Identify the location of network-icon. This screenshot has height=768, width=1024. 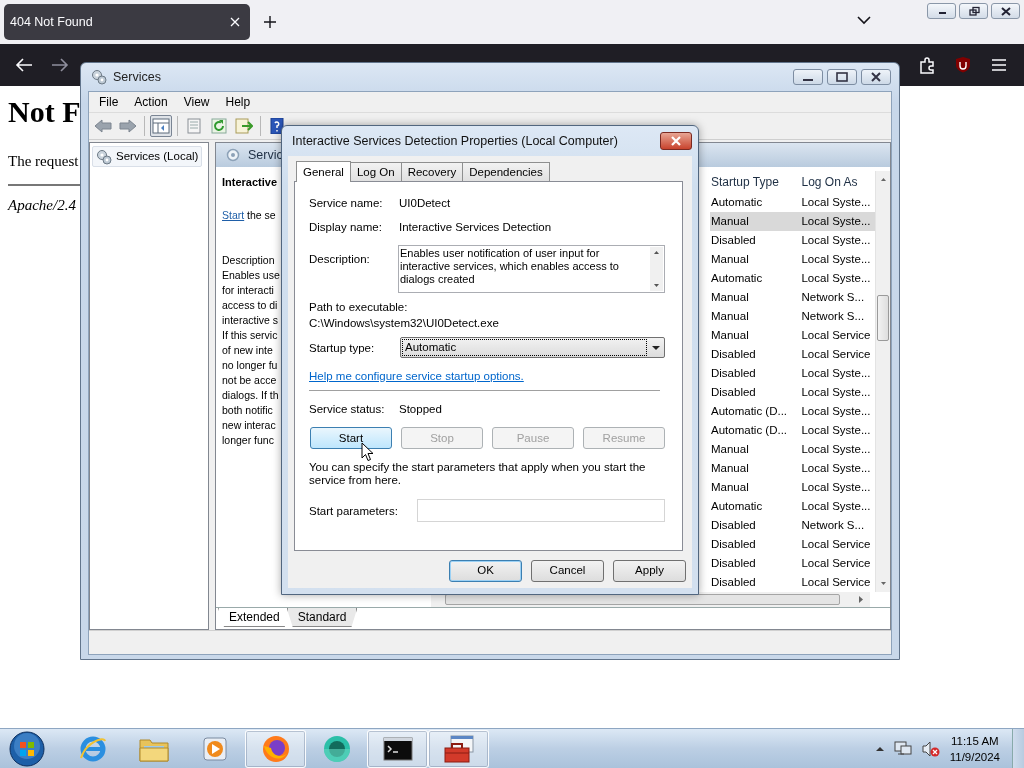
(902, 748).